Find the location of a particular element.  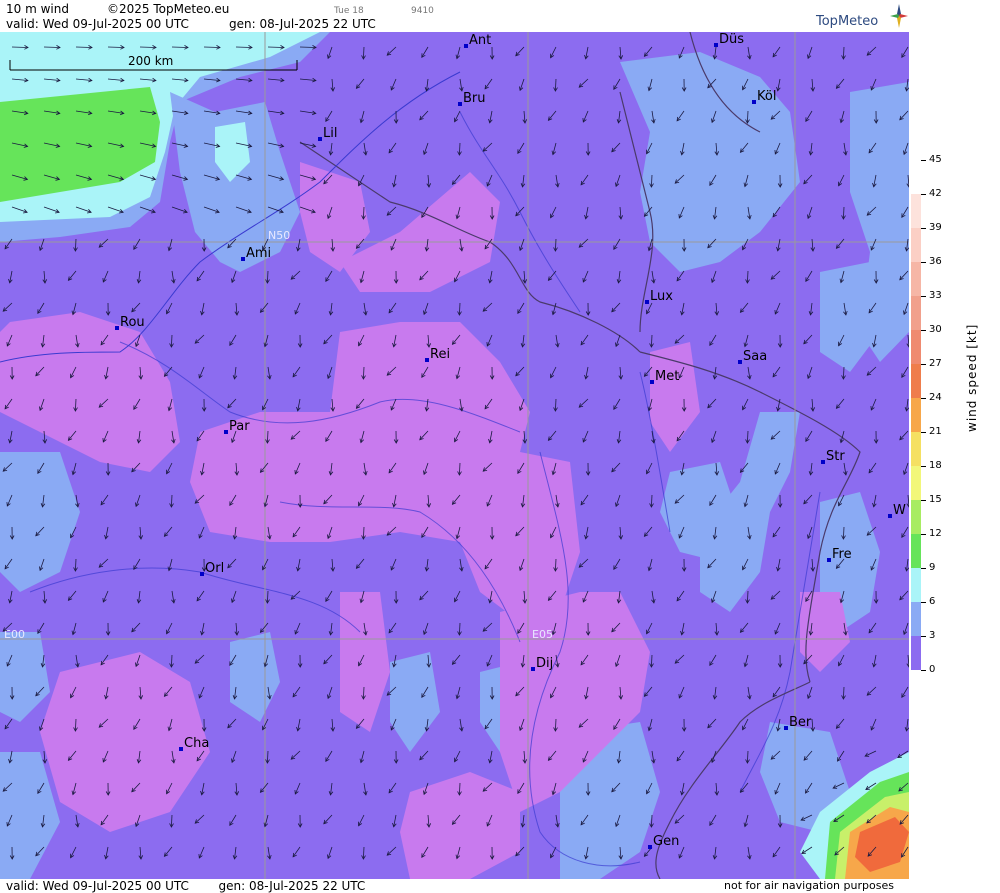

legend-tick-label: 45 is located at coordinates (935, 159).